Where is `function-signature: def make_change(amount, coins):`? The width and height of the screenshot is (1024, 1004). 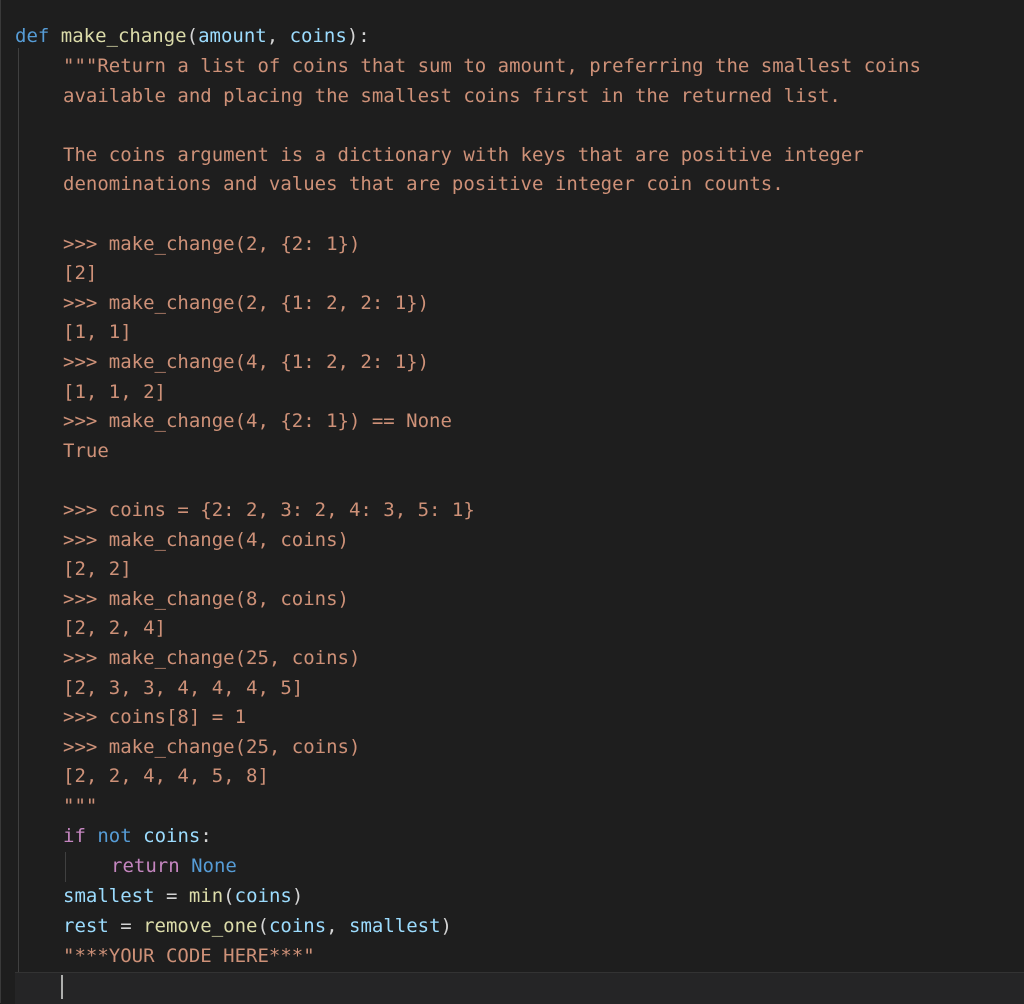
function-signature: def make_change(amount, coins): is located at coordinates (192, 36).